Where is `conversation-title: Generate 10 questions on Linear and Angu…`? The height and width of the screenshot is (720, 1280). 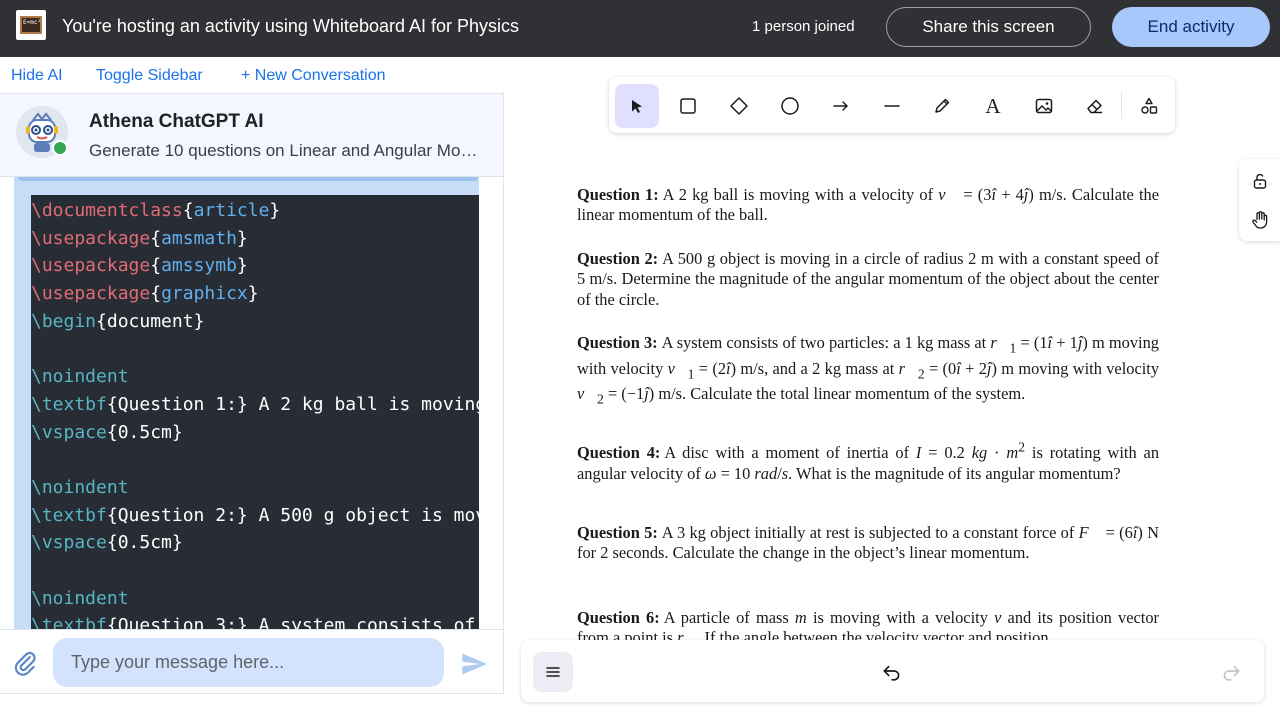 conversation-title: Generate 10 questions on Linear and Angu… is located at coordinates (289, 150).